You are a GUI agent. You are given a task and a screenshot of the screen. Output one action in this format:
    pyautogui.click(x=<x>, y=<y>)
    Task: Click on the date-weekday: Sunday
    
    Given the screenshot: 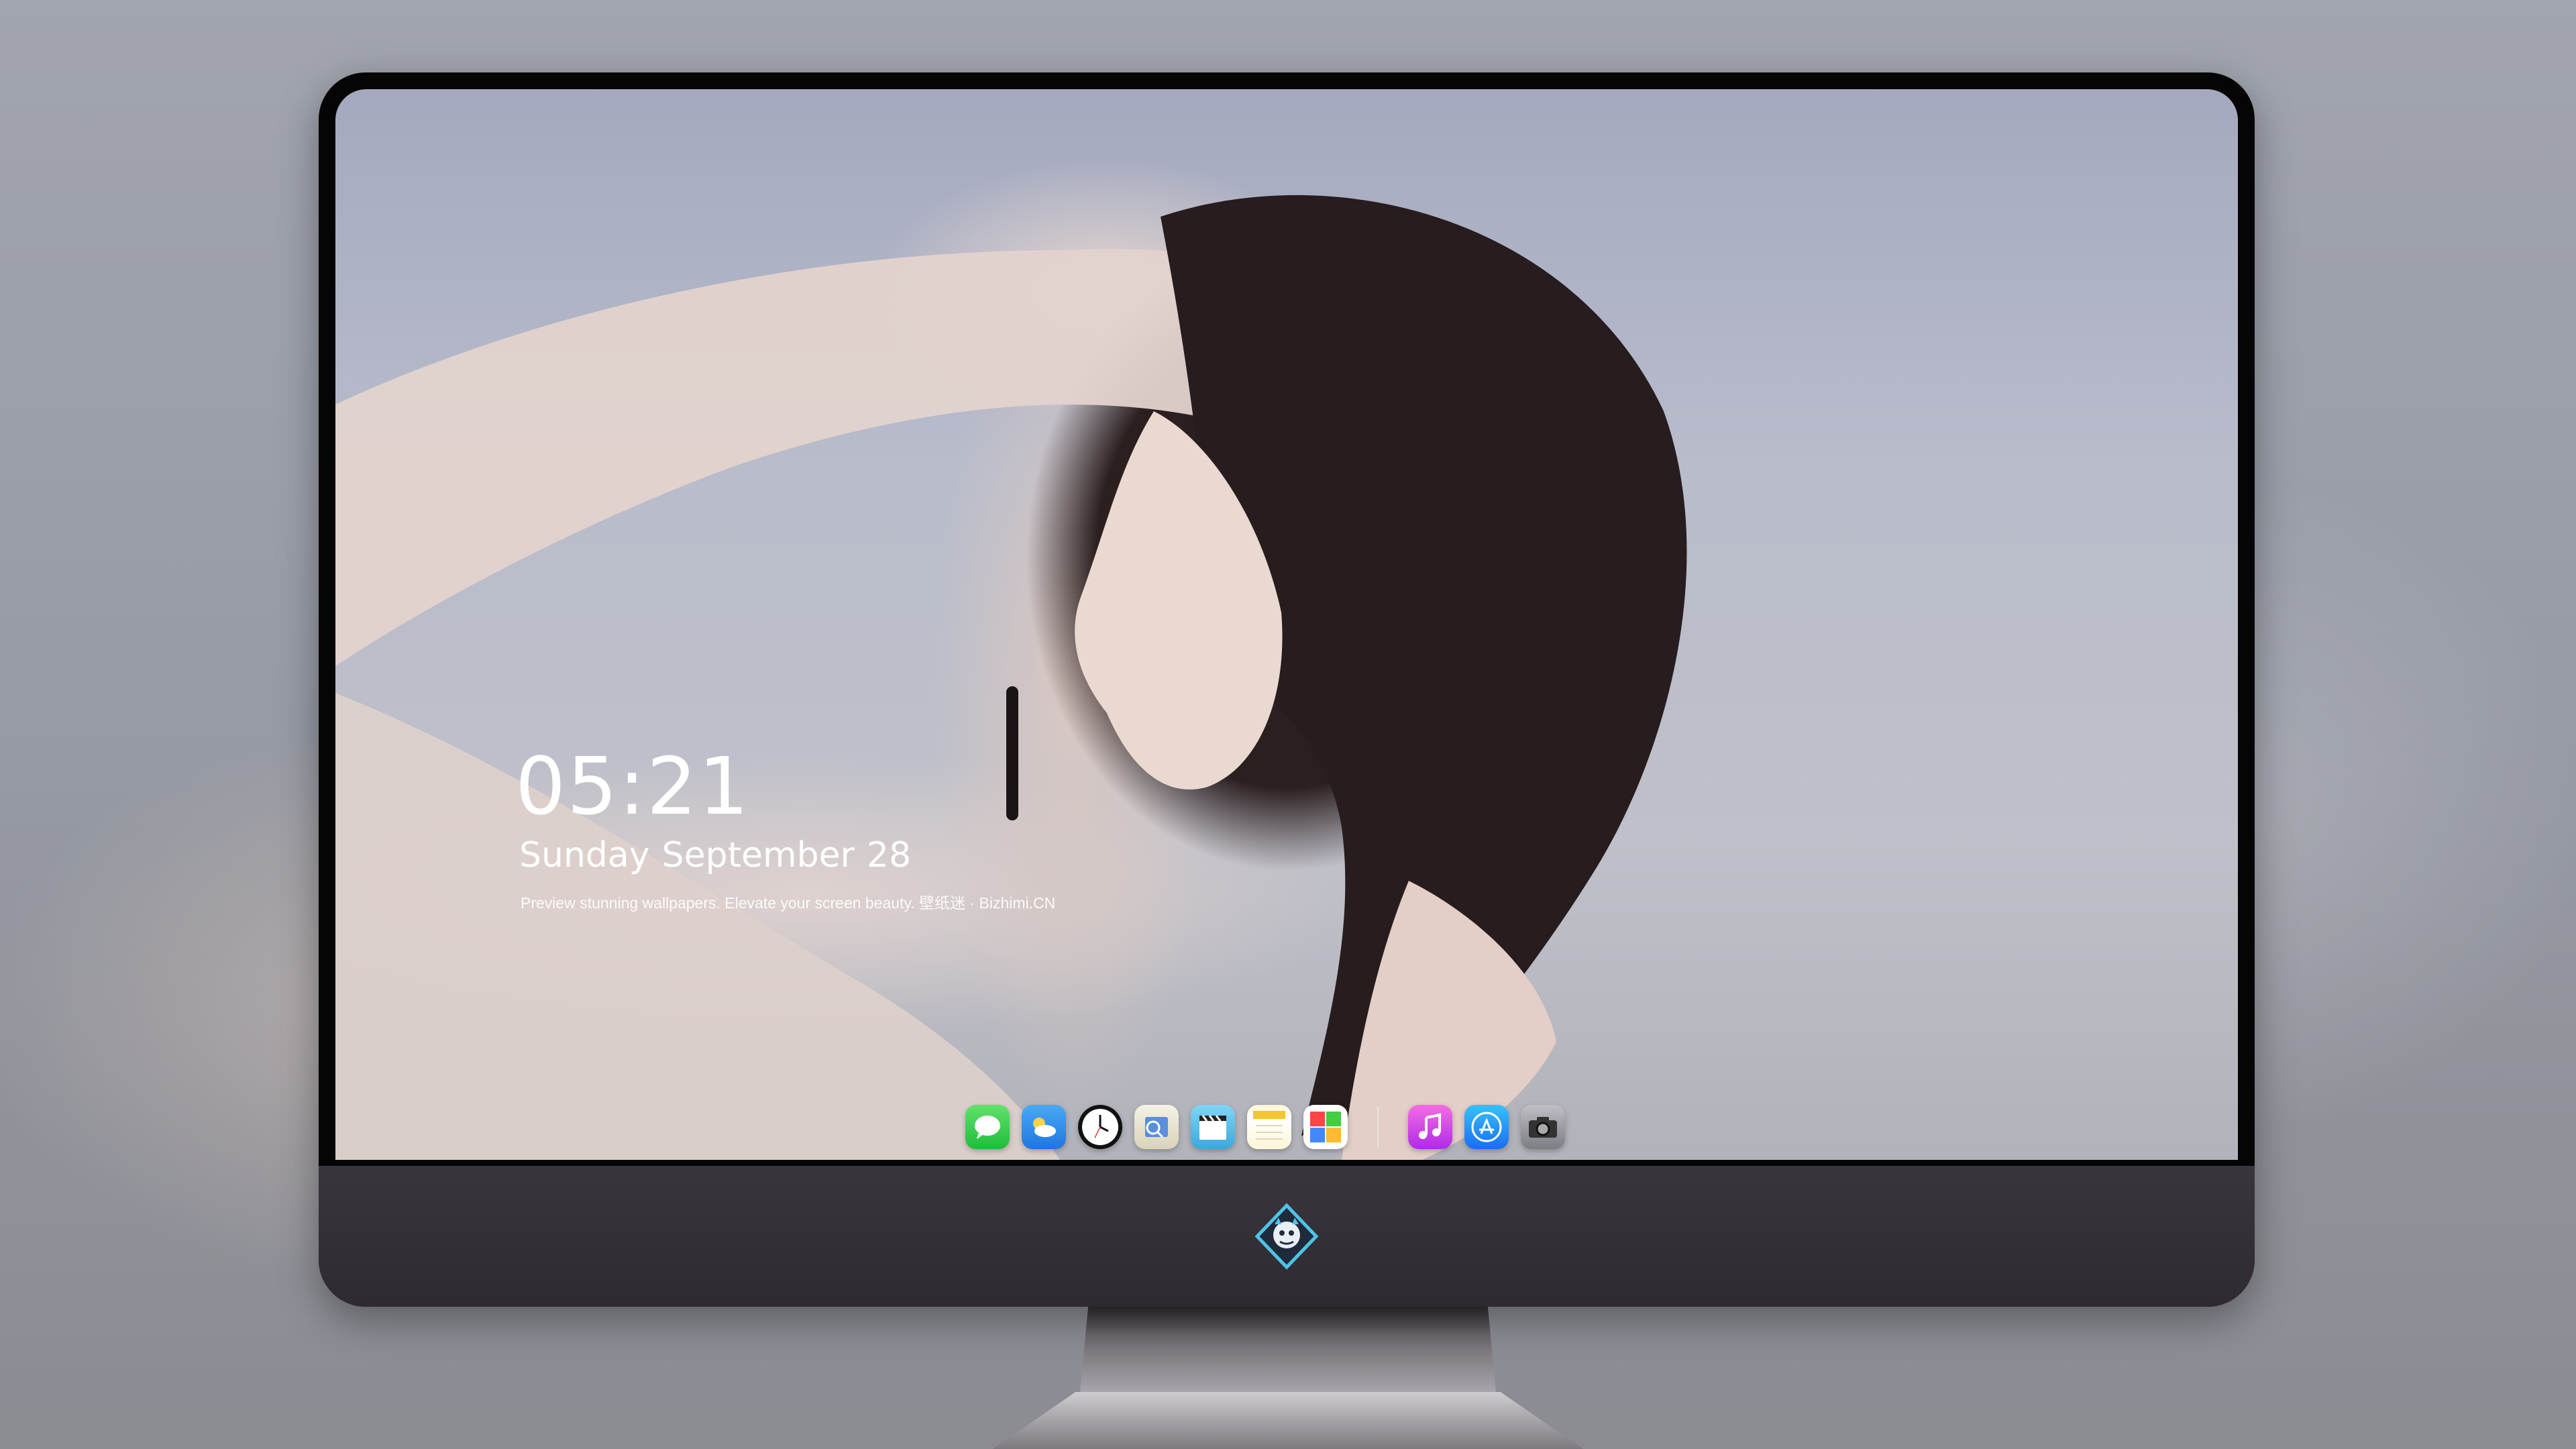 What is the action you would take?
    pyautogui.click(x=584, y=855)
    